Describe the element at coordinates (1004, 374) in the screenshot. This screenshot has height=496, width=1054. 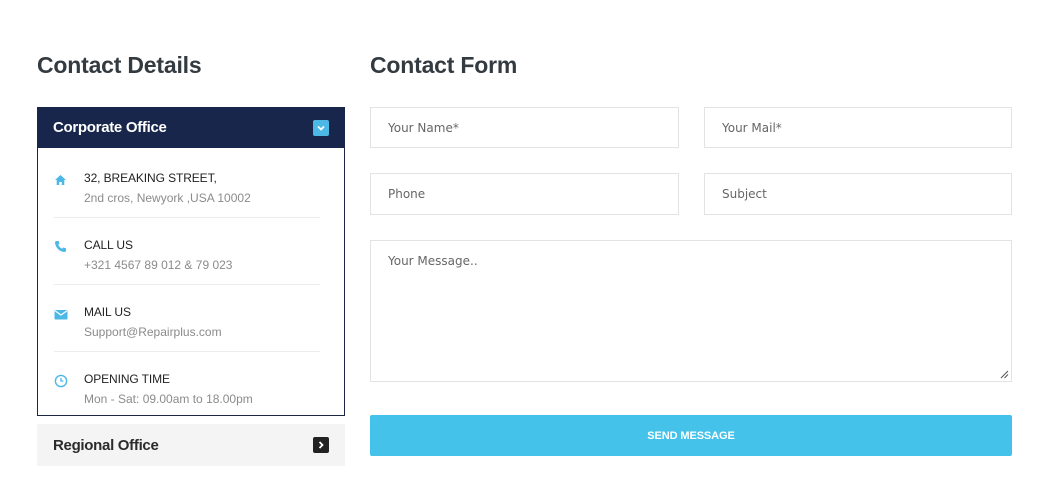
I see `resize-handle-icon` at that location.